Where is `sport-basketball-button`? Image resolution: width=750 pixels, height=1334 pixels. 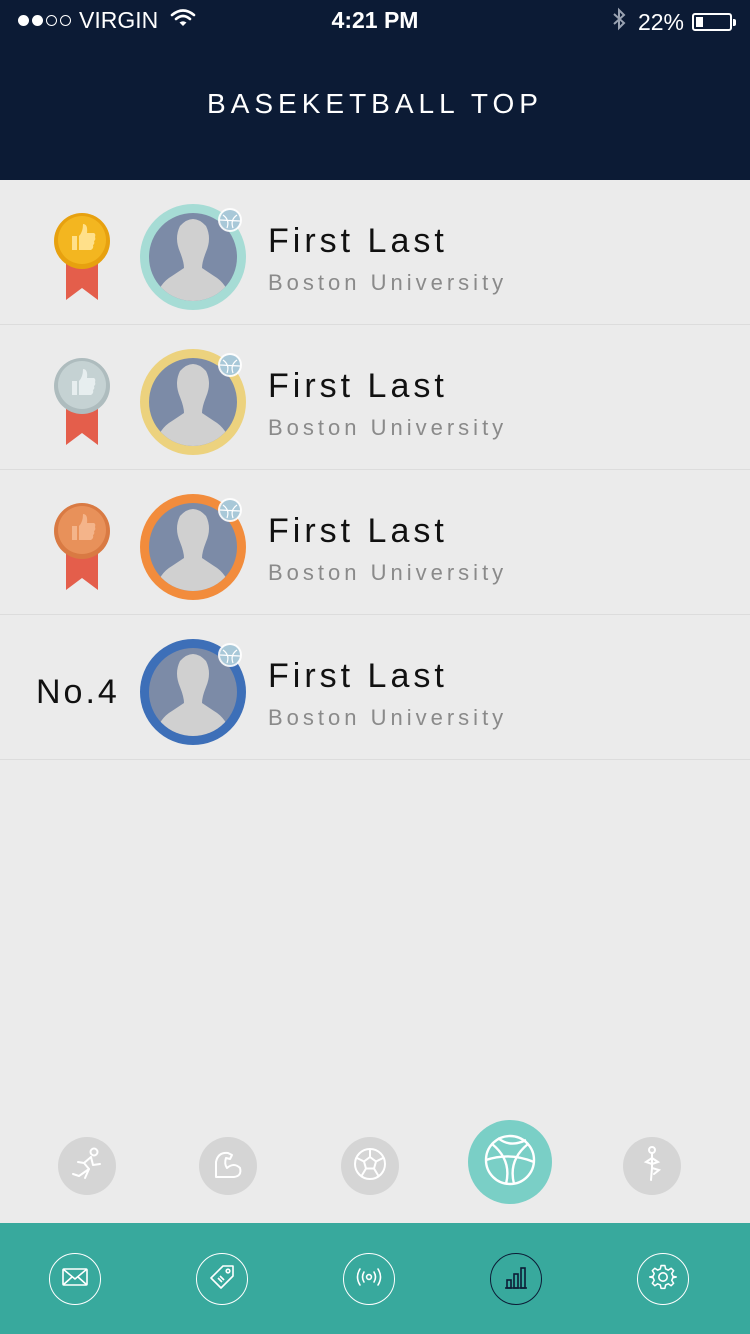 sport-basketball-button is located at coordinates (510, 1162).